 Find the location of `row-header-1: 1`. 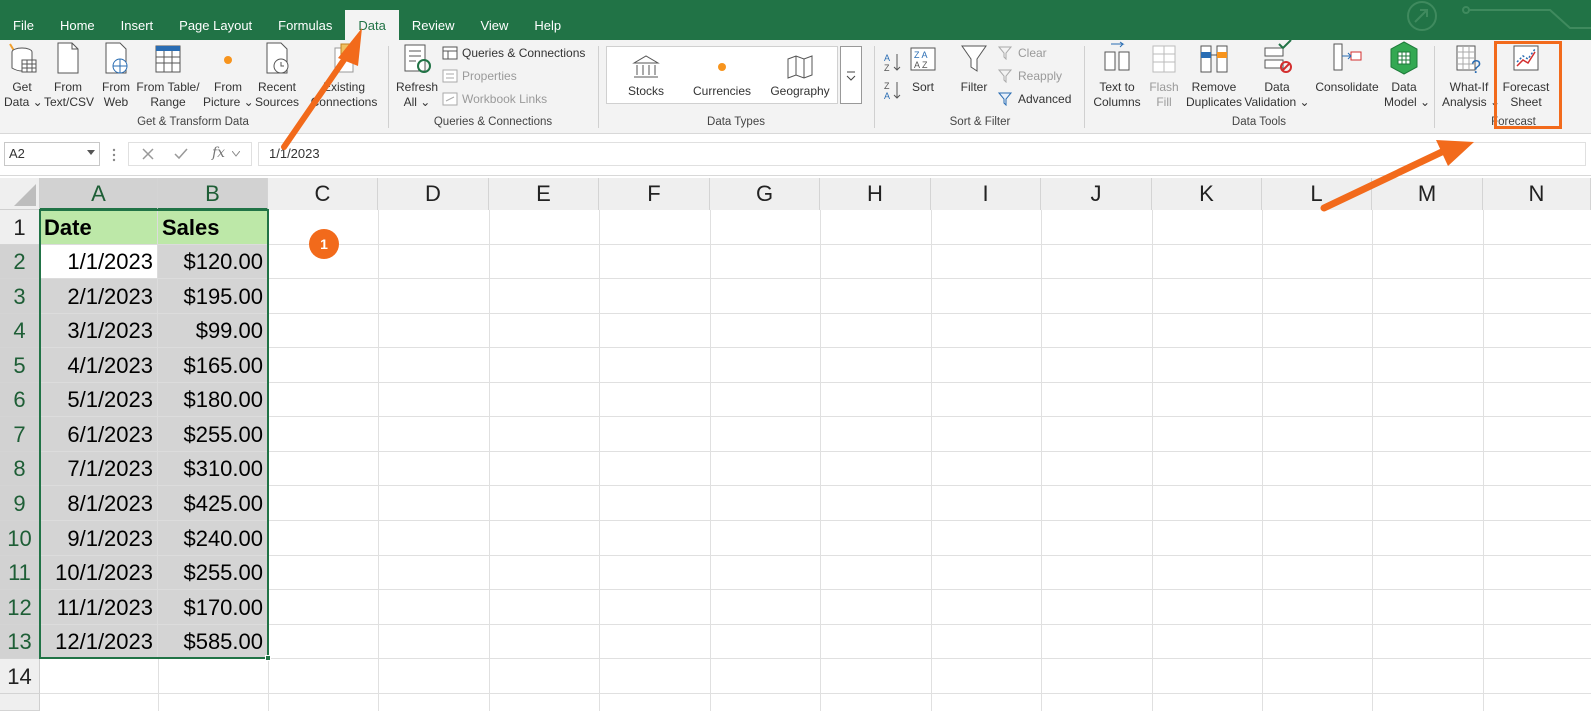

row-header-1: 1 is located at coordinates (20, 227).